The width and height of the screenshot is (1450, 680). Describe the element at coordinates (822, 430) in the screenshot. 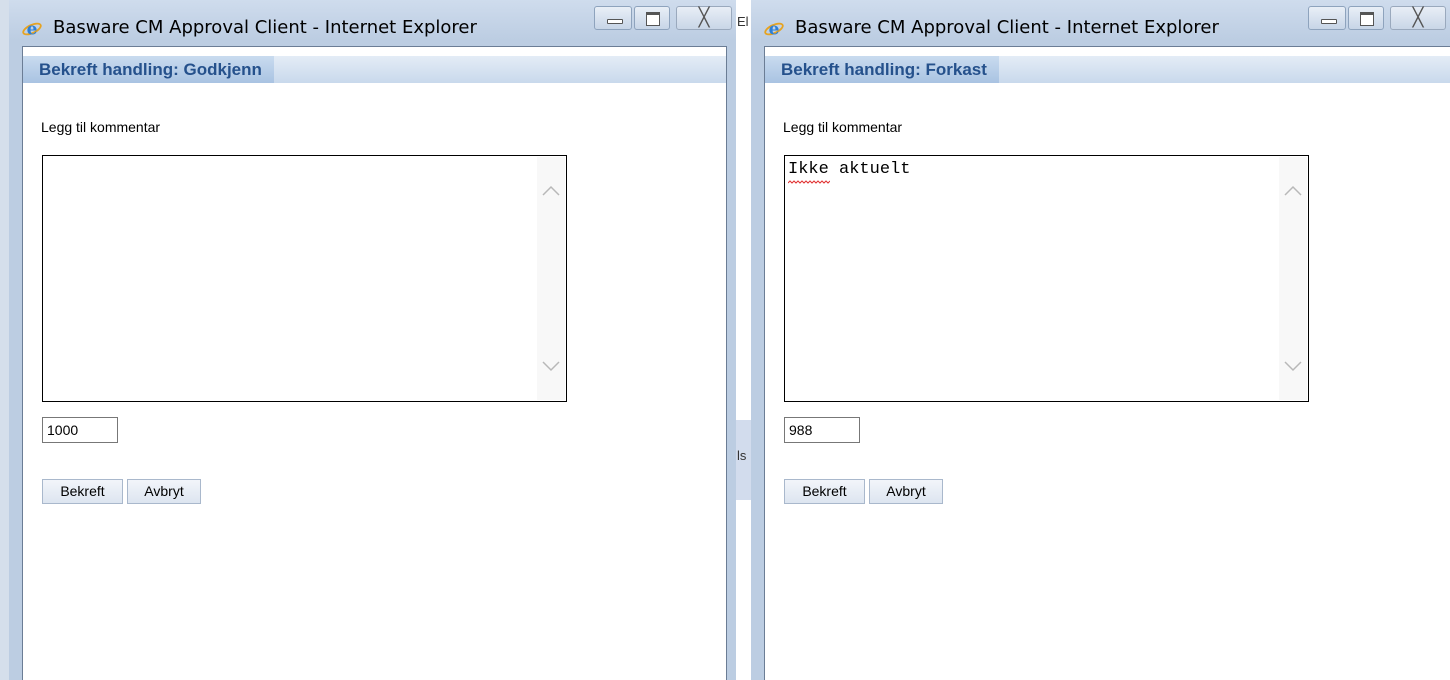

I see `char-counter-field: 988` at that location.